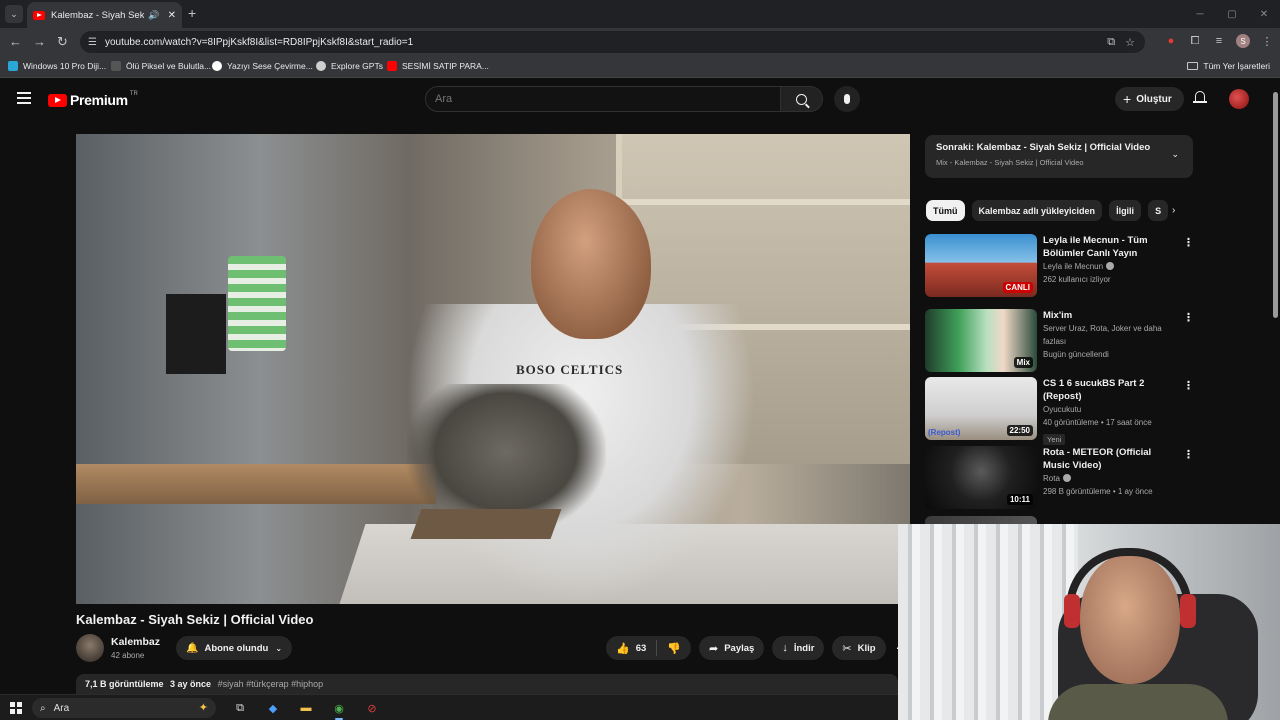 This screenshot has height=720, width=1280. Describe the element at coordinates (1232, 14) in the screenshot. I see `maximize-button: ▢` at that location.